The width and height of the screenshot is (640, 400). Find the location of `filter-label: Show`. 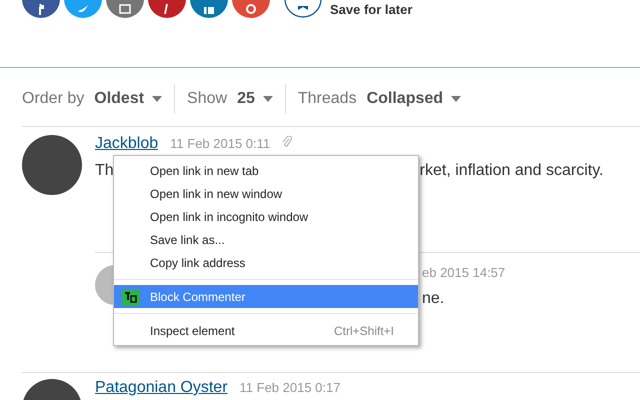

filter-label: Show is located at coordinates (207, 99).